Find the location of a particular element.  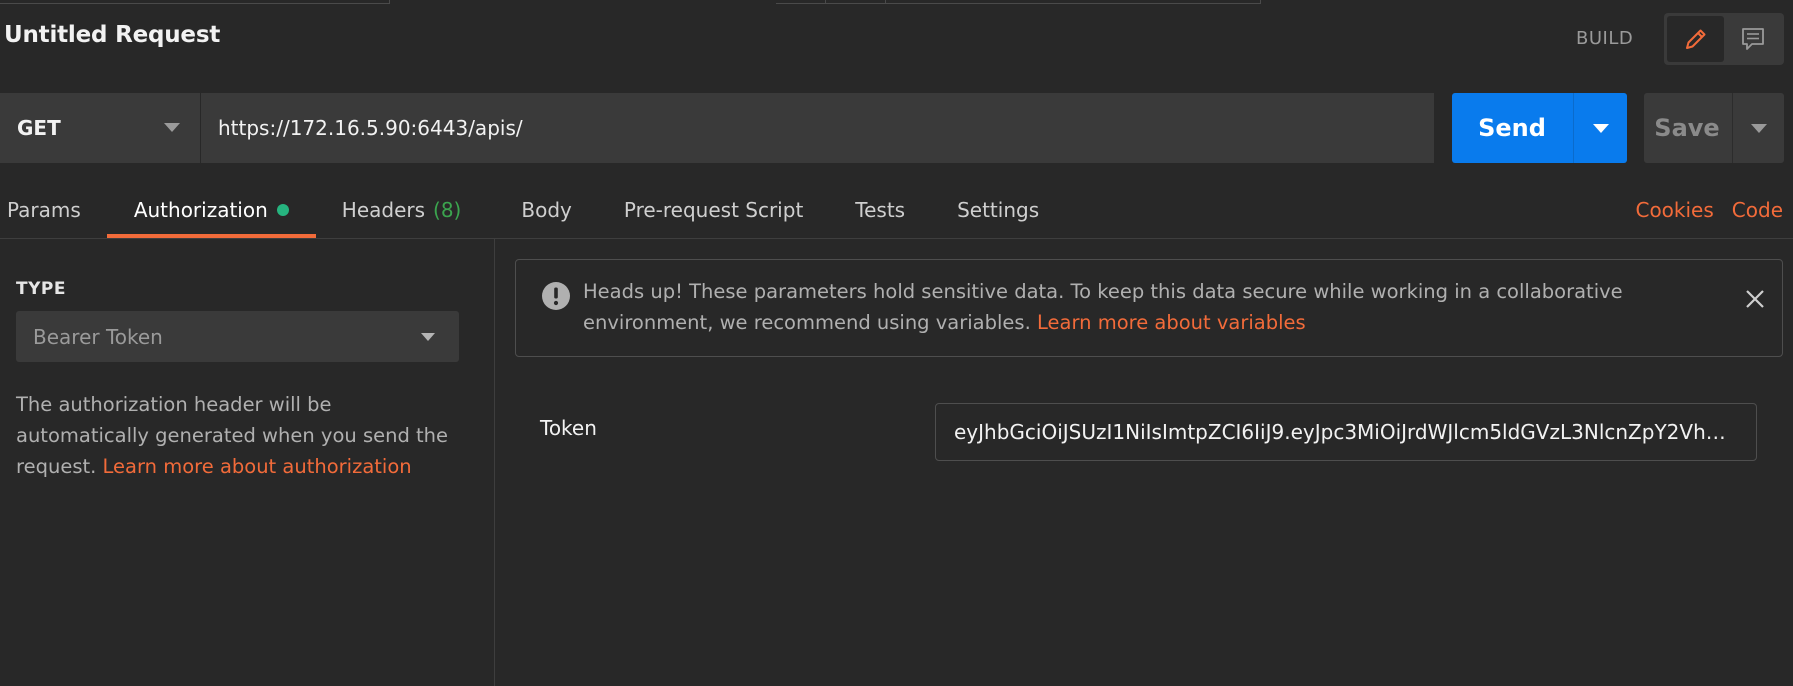

tab-label: Settings is located at coordinates (998, 210).